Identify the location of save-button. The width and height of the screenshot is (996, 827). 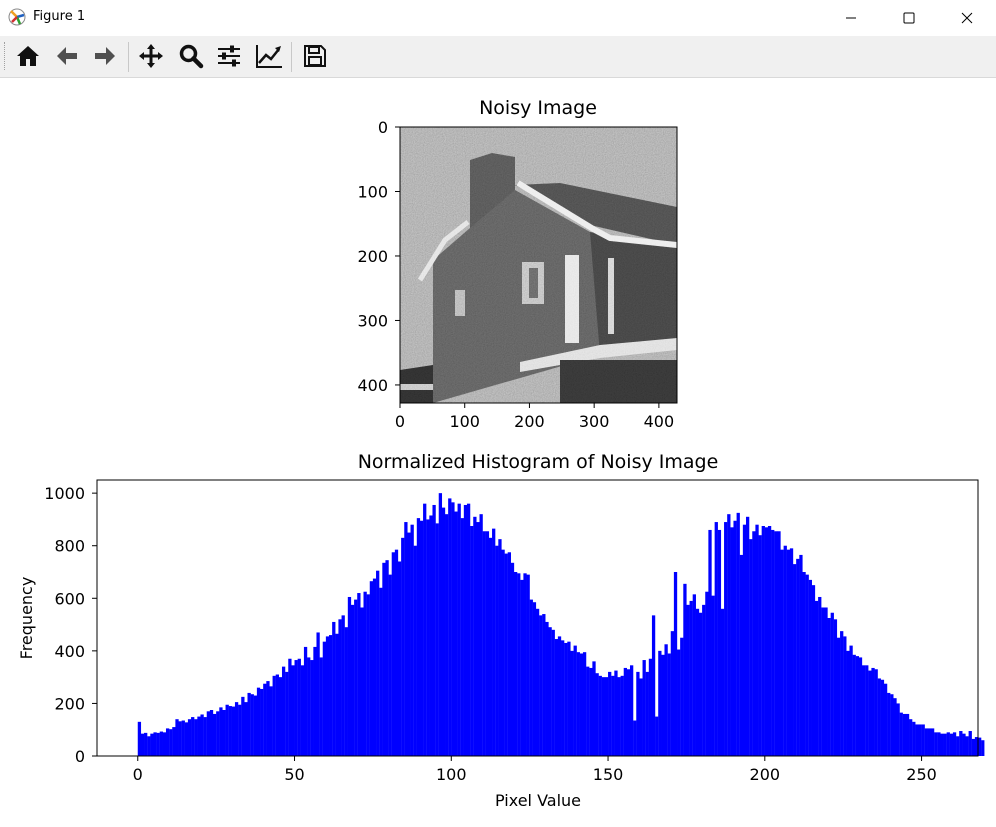
(315, 56).